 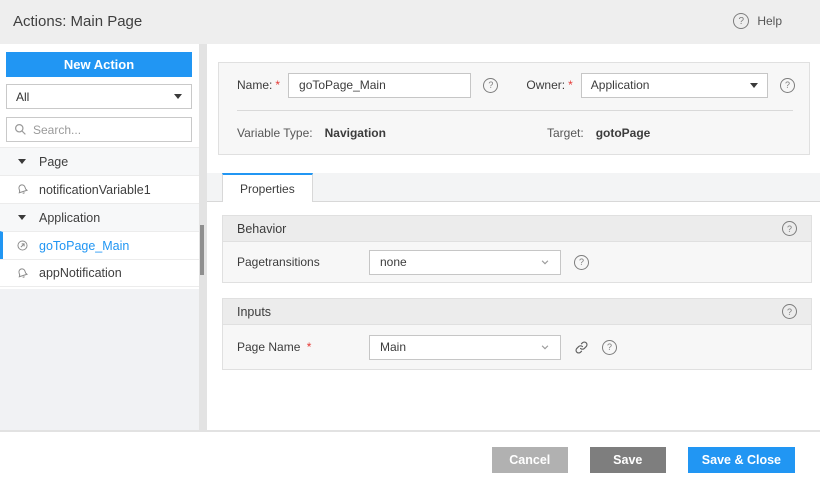 What do you see at coordinates (393, 347) in the screenshot?
I see `page-name-value: Main` at bounding box center [393, 347].